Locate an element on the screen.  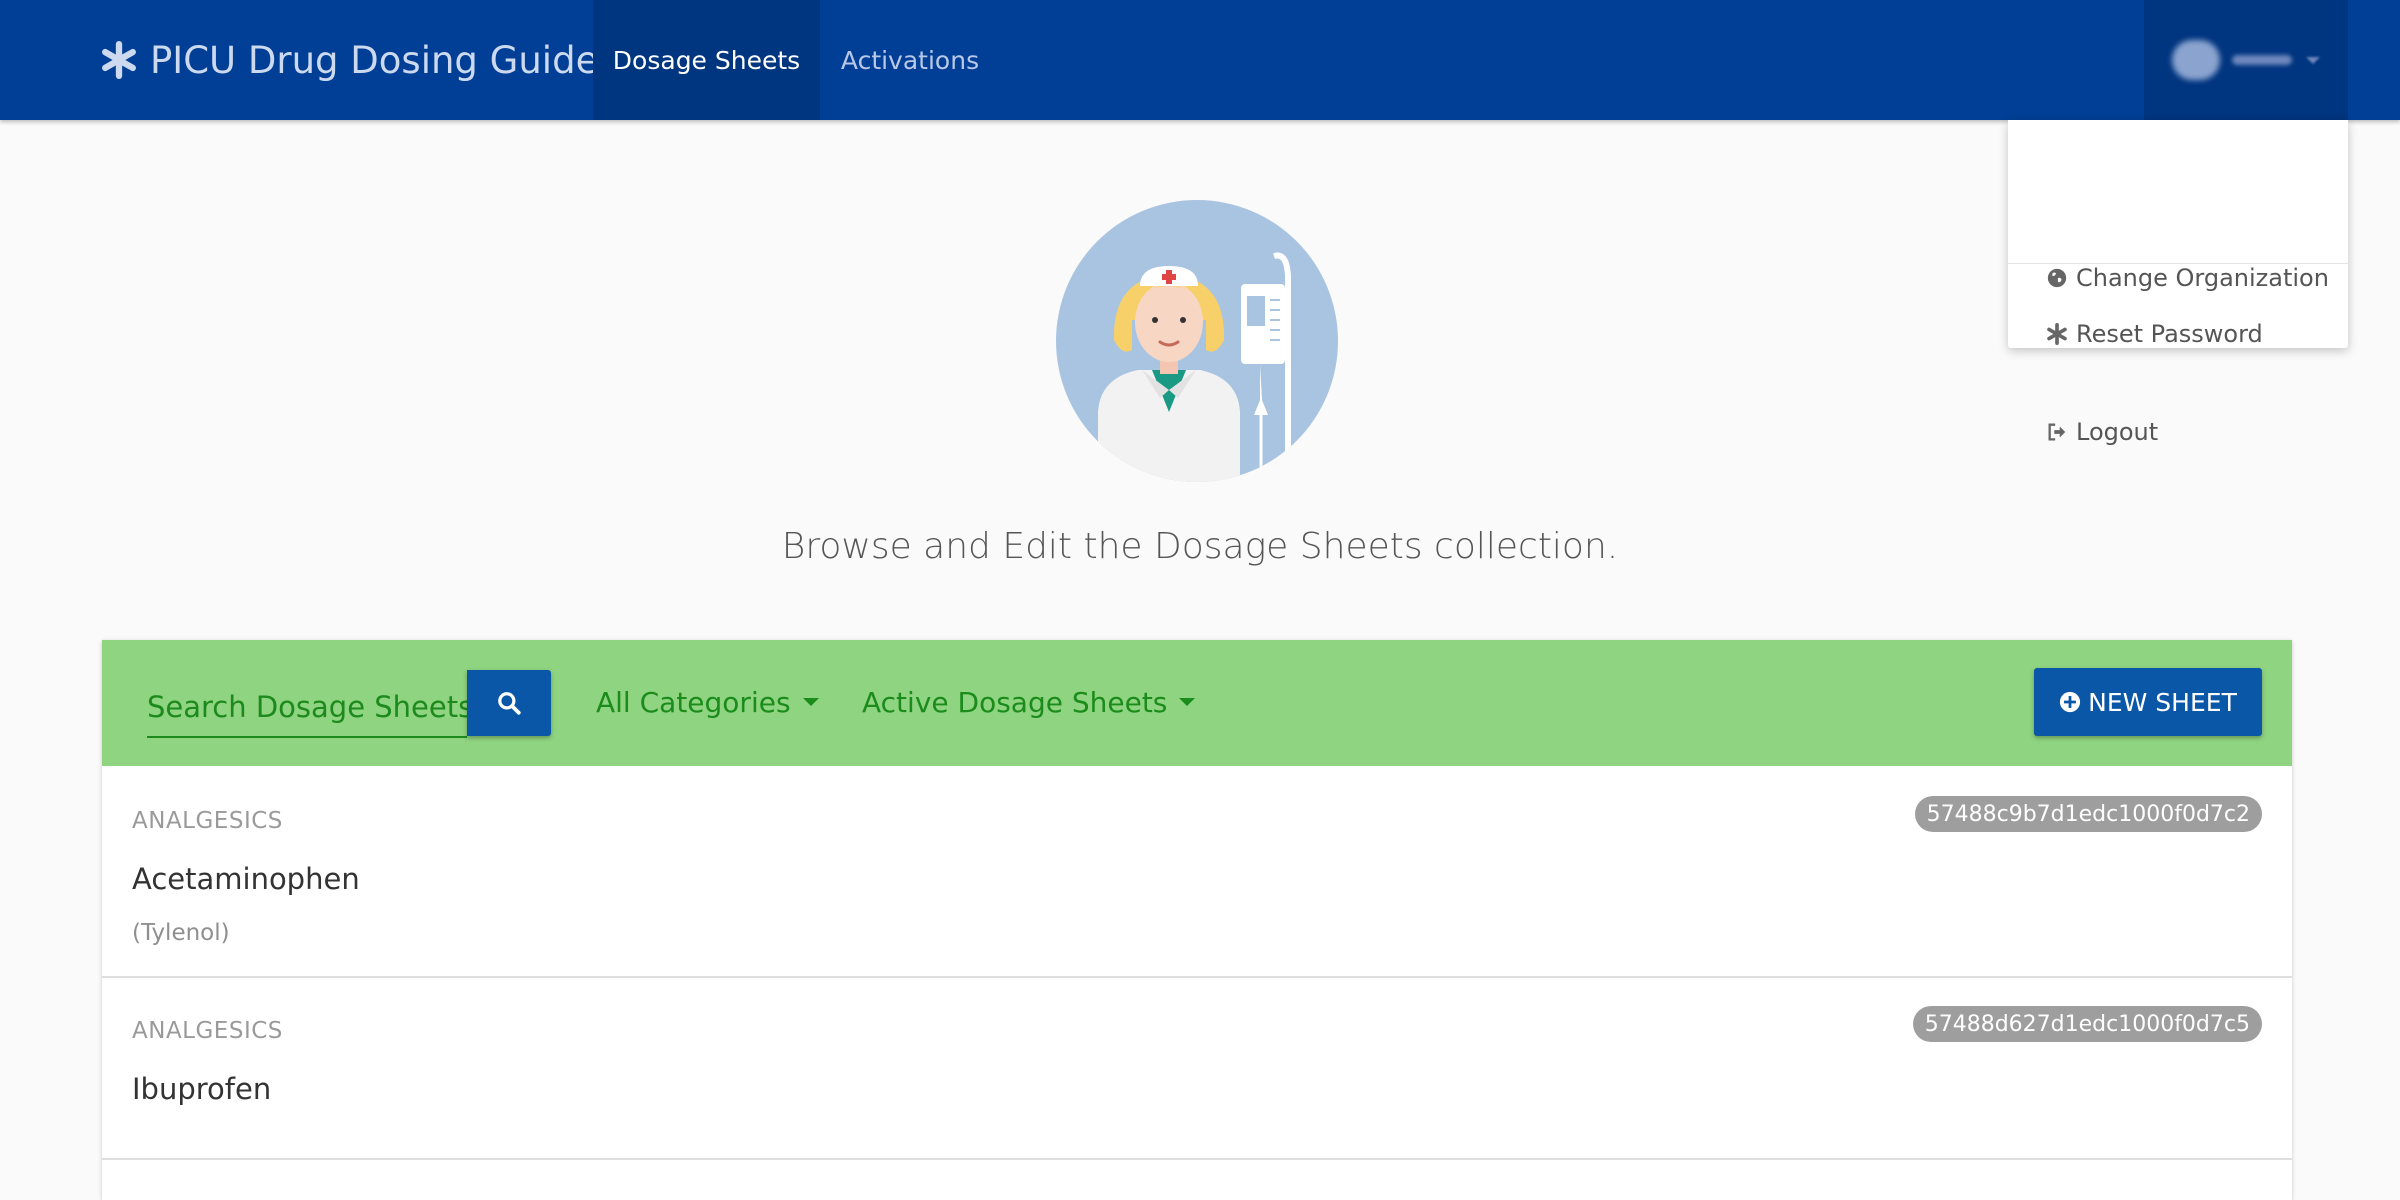
plus-circle-icon is located at coordinates (2070, 702).